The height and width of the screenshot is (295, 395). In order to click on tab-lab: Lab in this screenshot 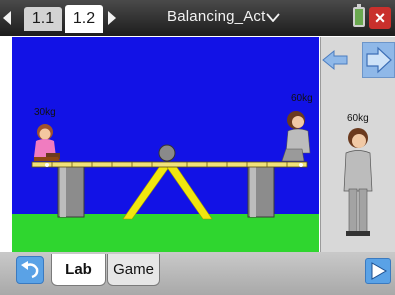, I will do `click(78, 270)`.